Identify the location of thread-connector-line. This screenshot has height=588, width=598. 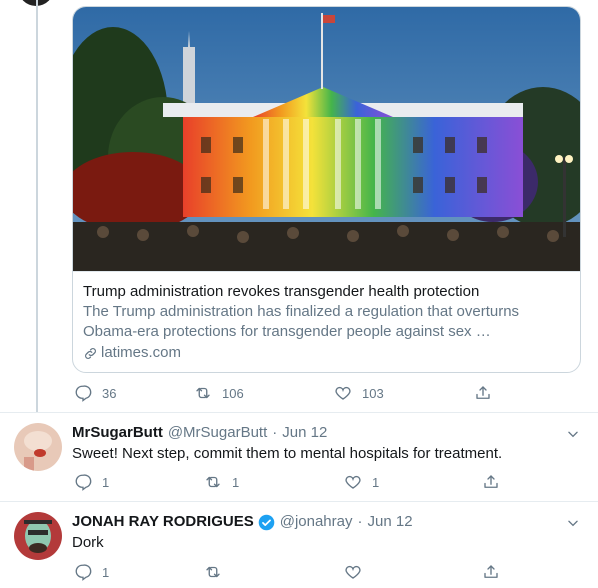
(37, 206).